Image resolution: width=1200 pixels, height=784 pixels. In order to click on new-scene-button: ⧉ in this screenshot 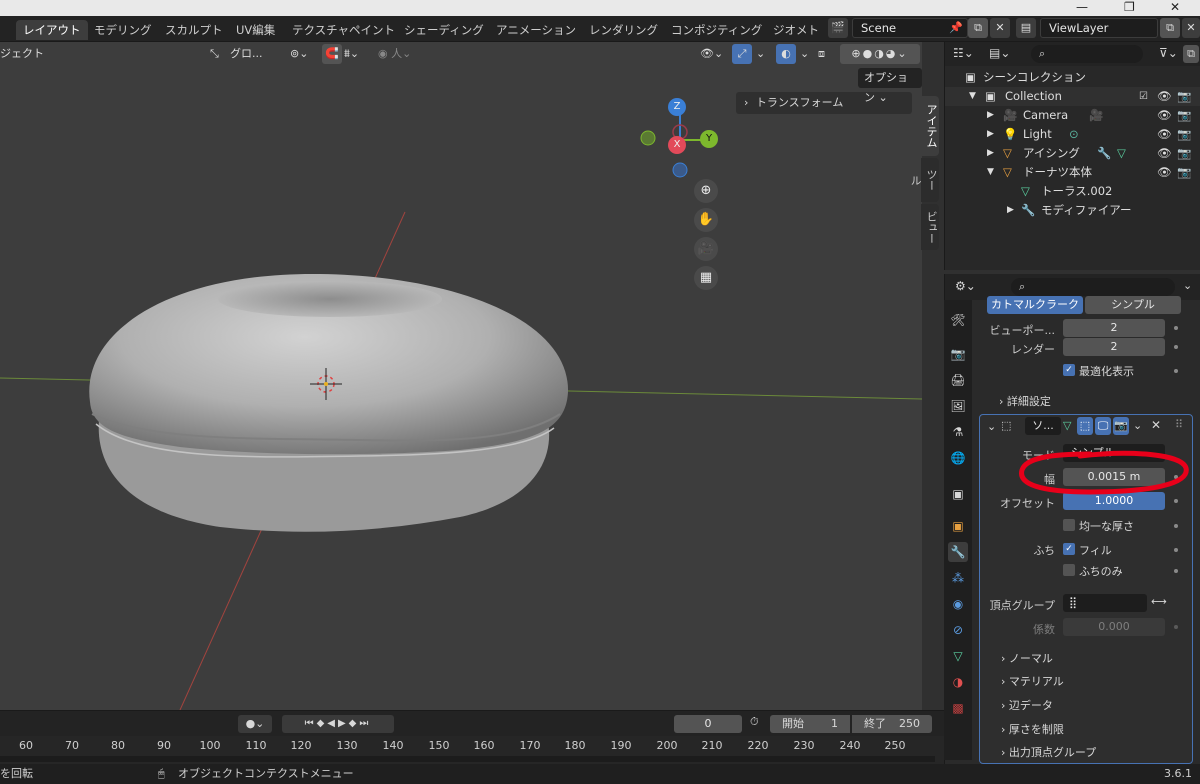, I will do `click(978, 28)`.